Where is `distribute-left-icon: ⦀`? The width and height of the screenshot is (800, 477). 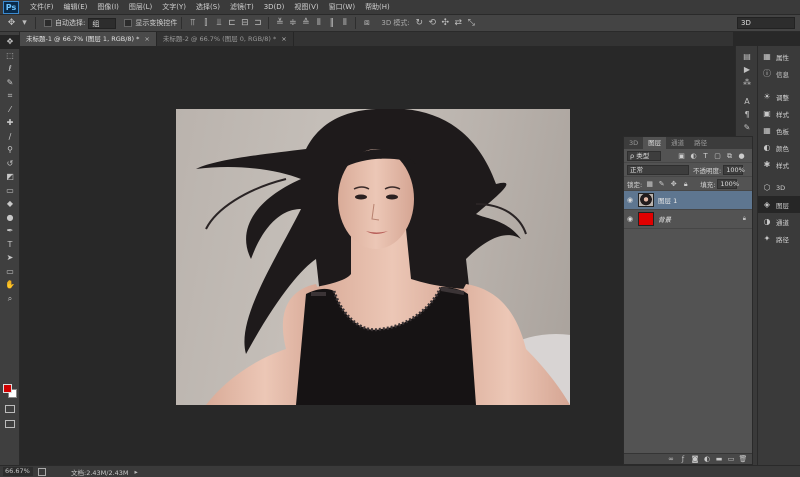
distribute-left-icon: ⦀ is located at coordinates (318, 23).